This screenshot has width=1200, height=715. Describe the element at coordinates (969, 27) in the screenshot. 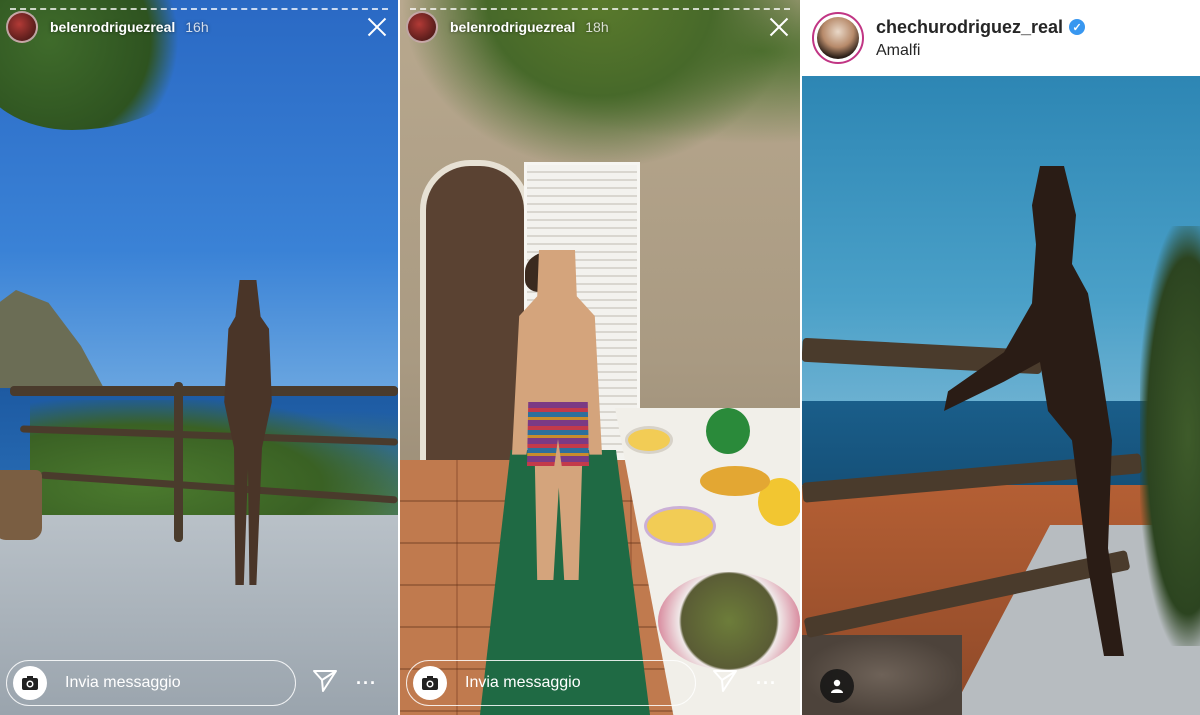

I see `post-username: chechurodriguez_real` at that location.